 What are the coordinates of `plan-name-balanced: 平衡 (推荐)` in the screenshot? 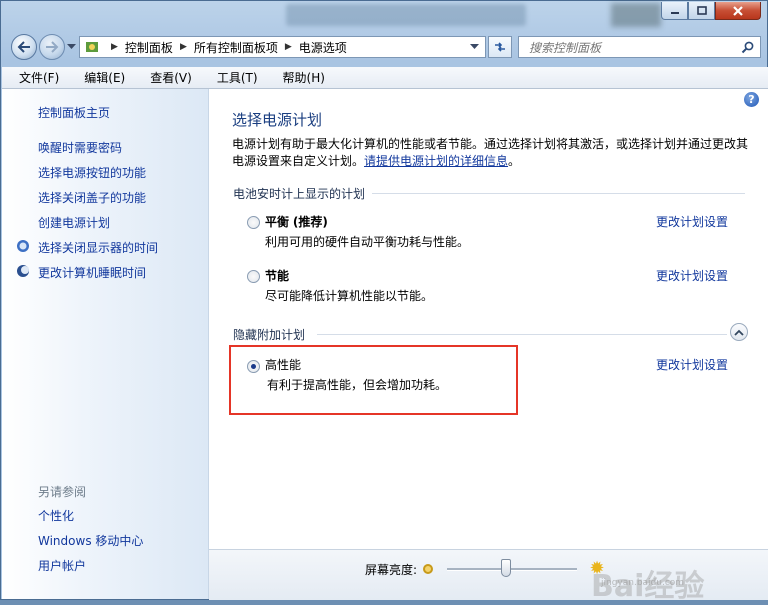 It's located at (296, 221).